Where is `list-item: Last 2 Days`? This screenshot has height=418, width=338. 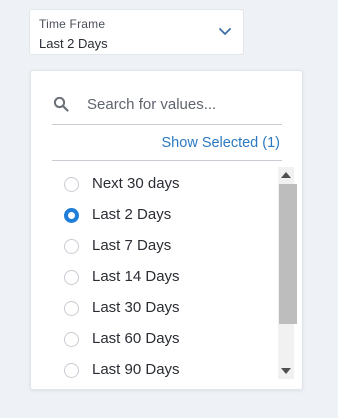 list-item: Last 2 Days is located at coordinates (157, 222).